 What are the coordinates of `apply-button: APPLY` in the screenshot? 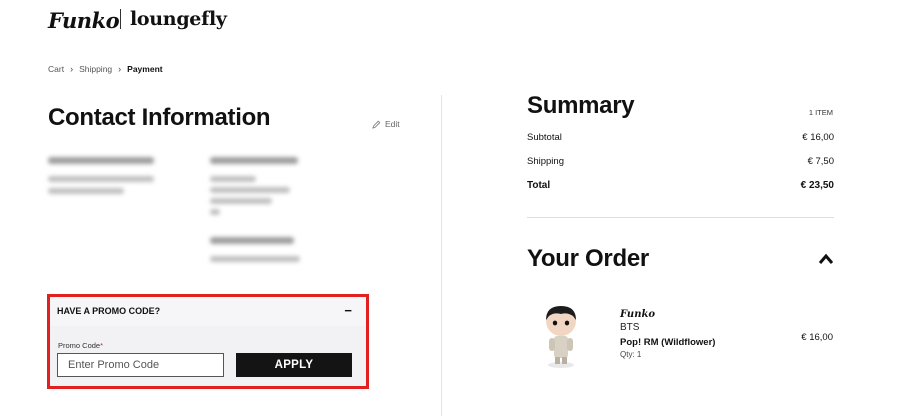 It's located at (294, 365).